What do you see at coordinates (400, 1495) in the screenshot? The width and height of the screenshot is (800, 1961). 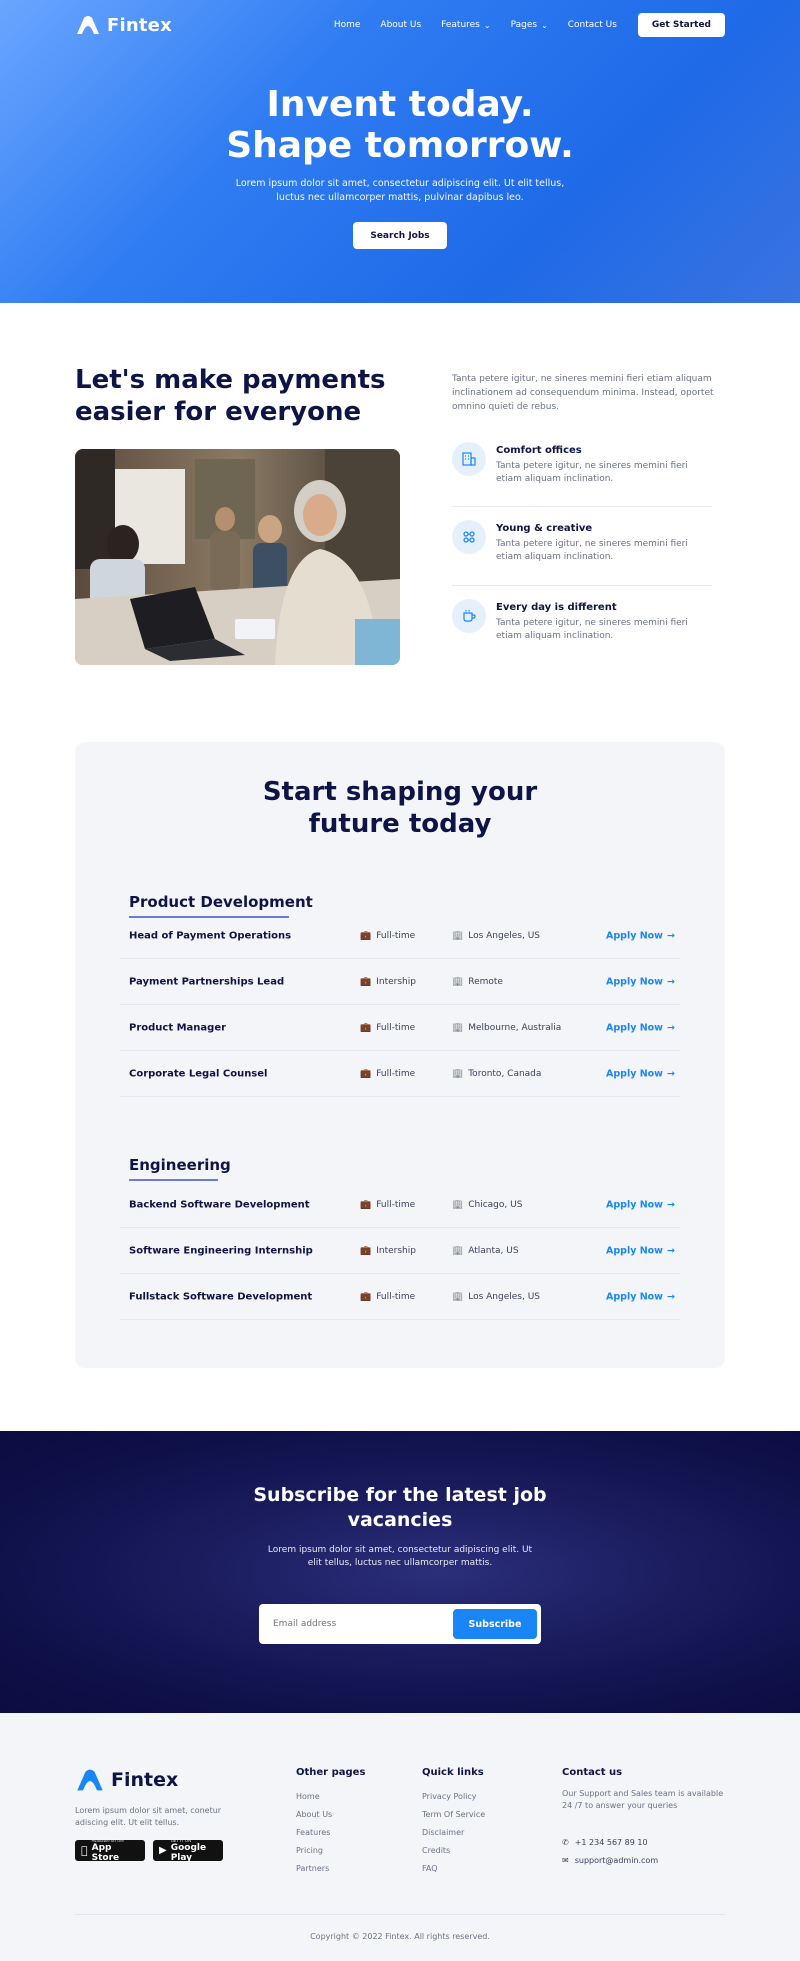 I see `subscribe-title-line-1: Subscribe for the latest job` at bounding box center [400, 1495].